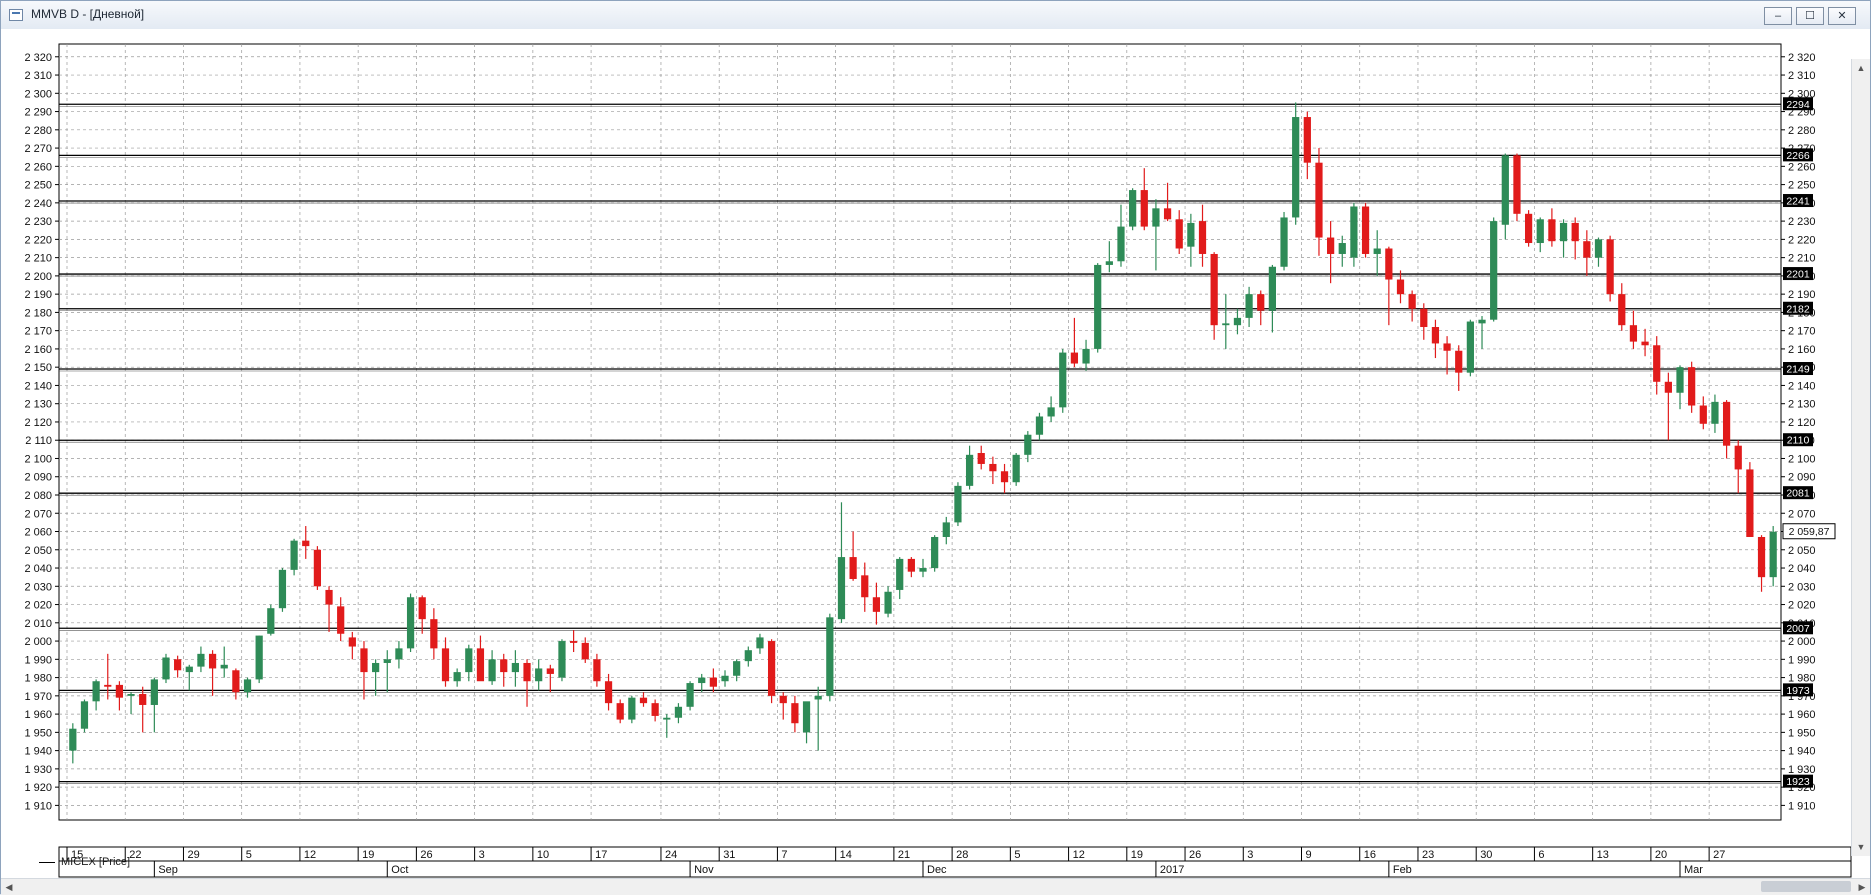 The height and width of the screenshot is (895, 1871). Describe the element at coordinates (368, 855) in the screenshot. I see `x-day-label: 19` at that location.